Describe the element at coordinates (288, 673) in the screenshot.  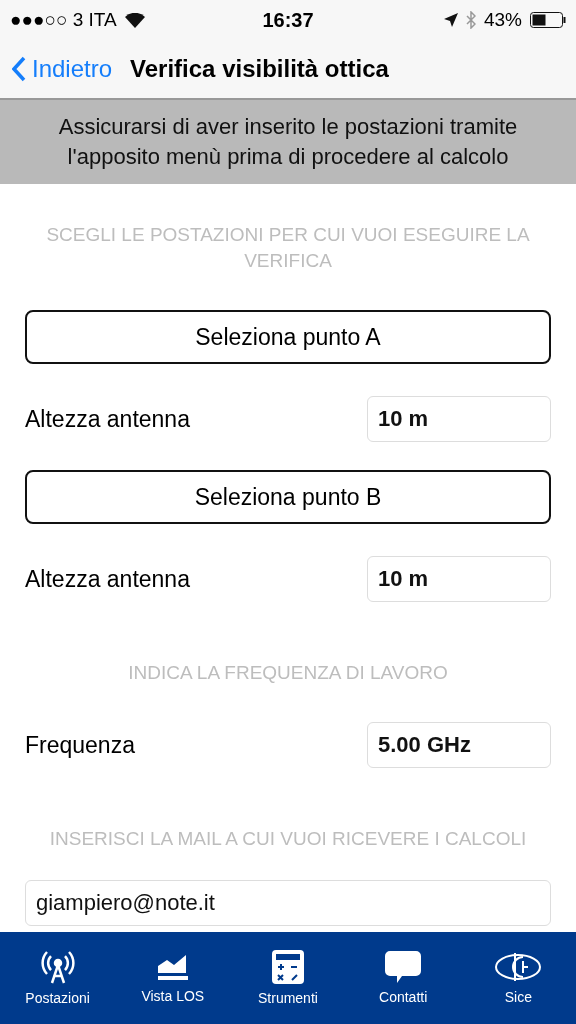
I see `section-header: INDICA LA FREQUENZA DI LAVORO` at that location.